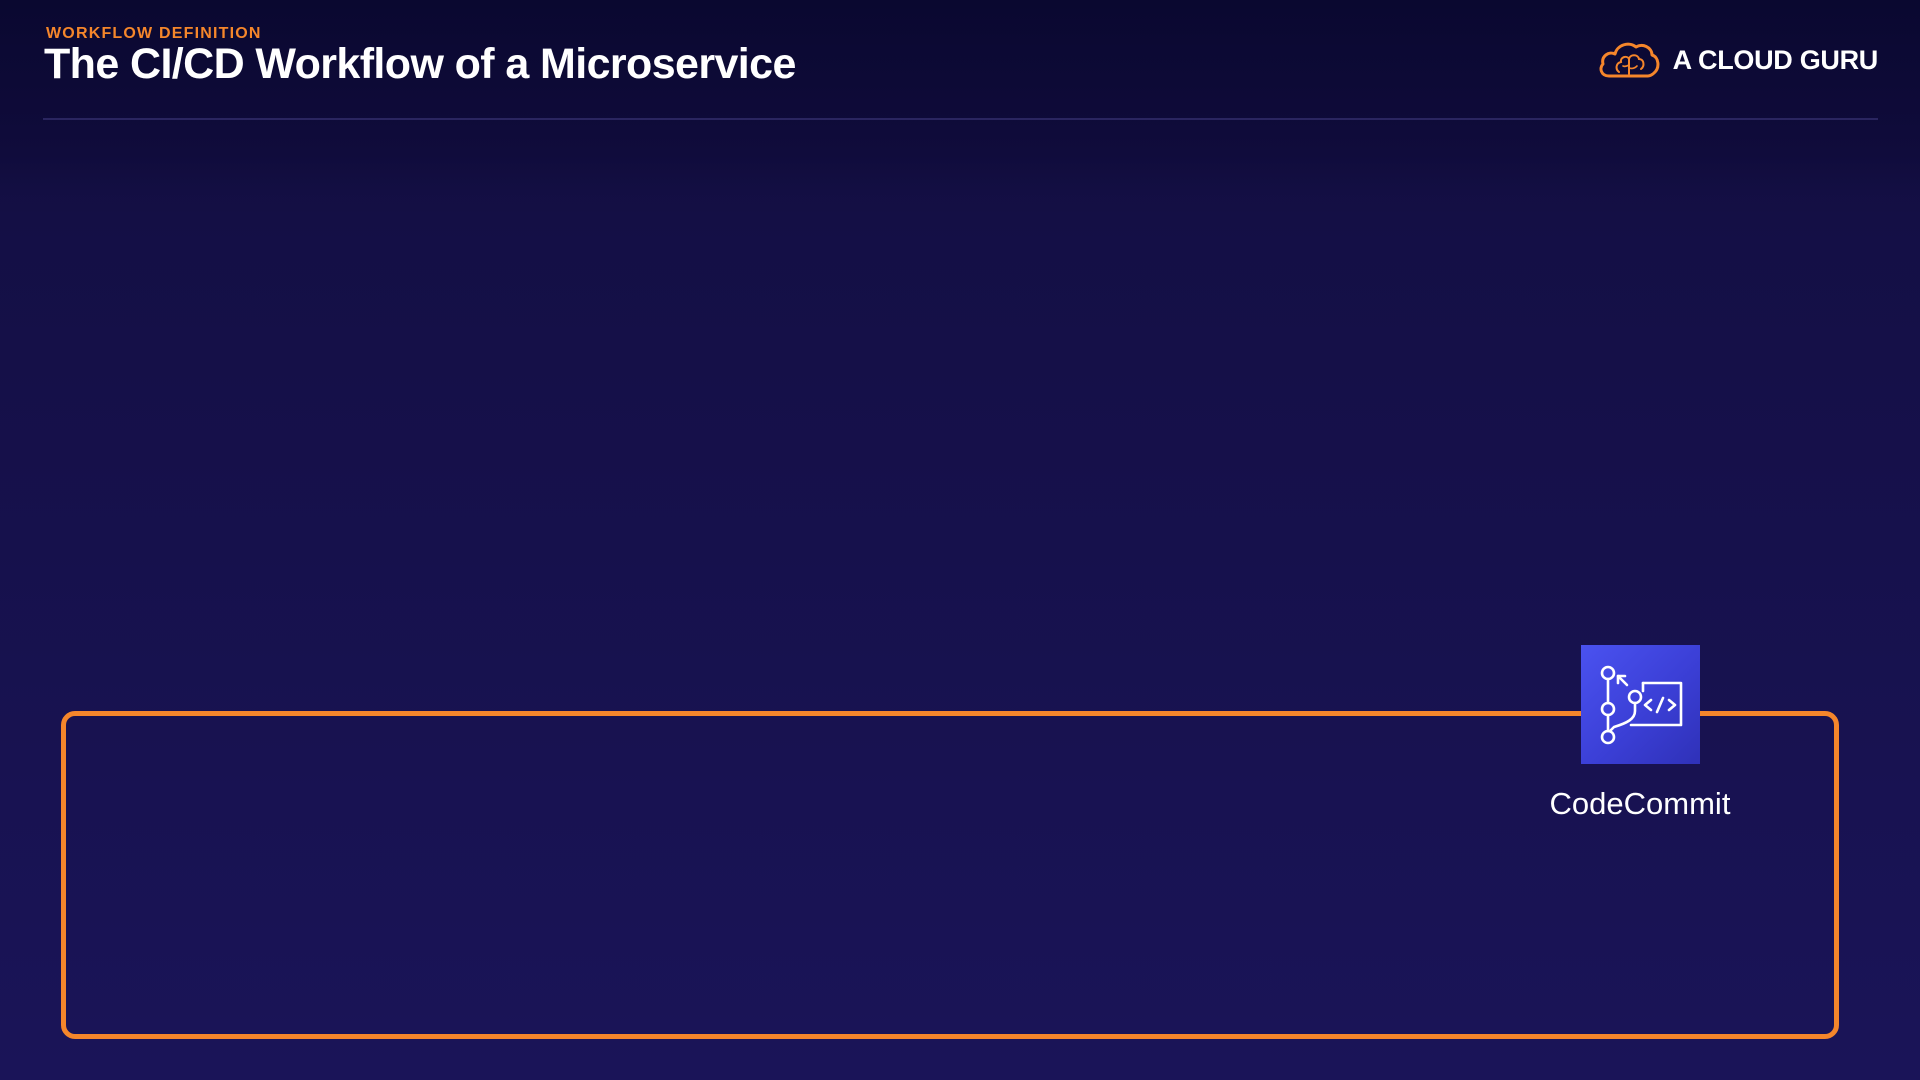  I want to click on cloud-brain-icon, so click(1629, 60).